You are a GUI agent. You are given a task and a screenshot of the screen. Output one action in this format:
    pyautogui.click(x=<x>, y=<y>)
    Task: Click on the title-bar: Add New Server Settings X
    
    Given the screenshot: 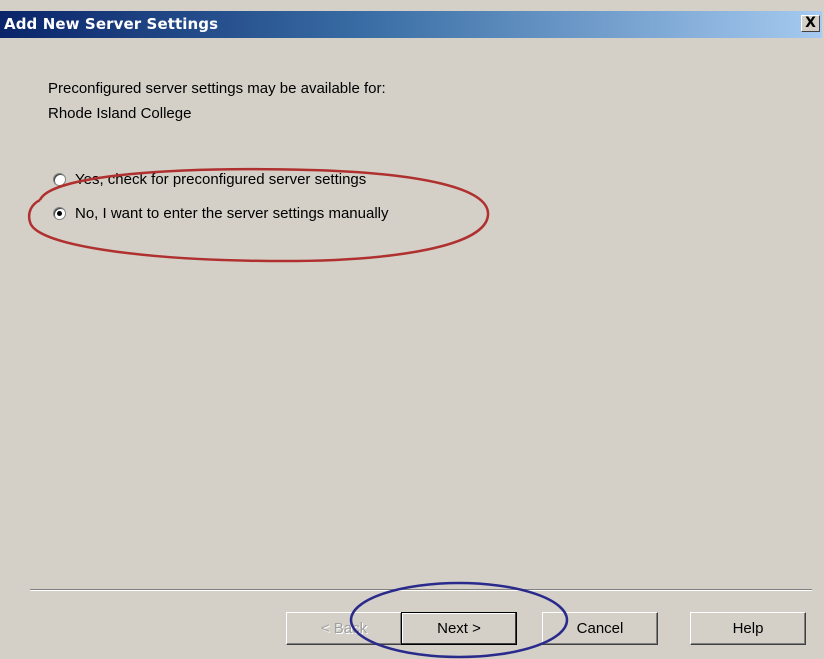 What is the action you would take?
    pyautogui.click(x=411, y=24)
    